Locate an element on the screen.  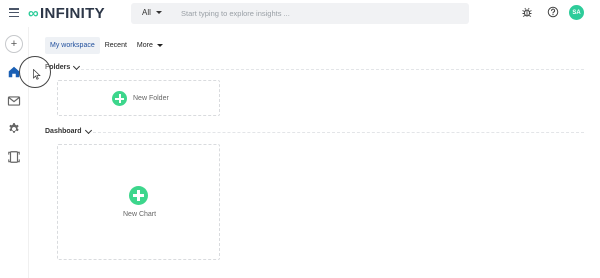
new-chart-label: New Chart is located at coordinates (140, 214).